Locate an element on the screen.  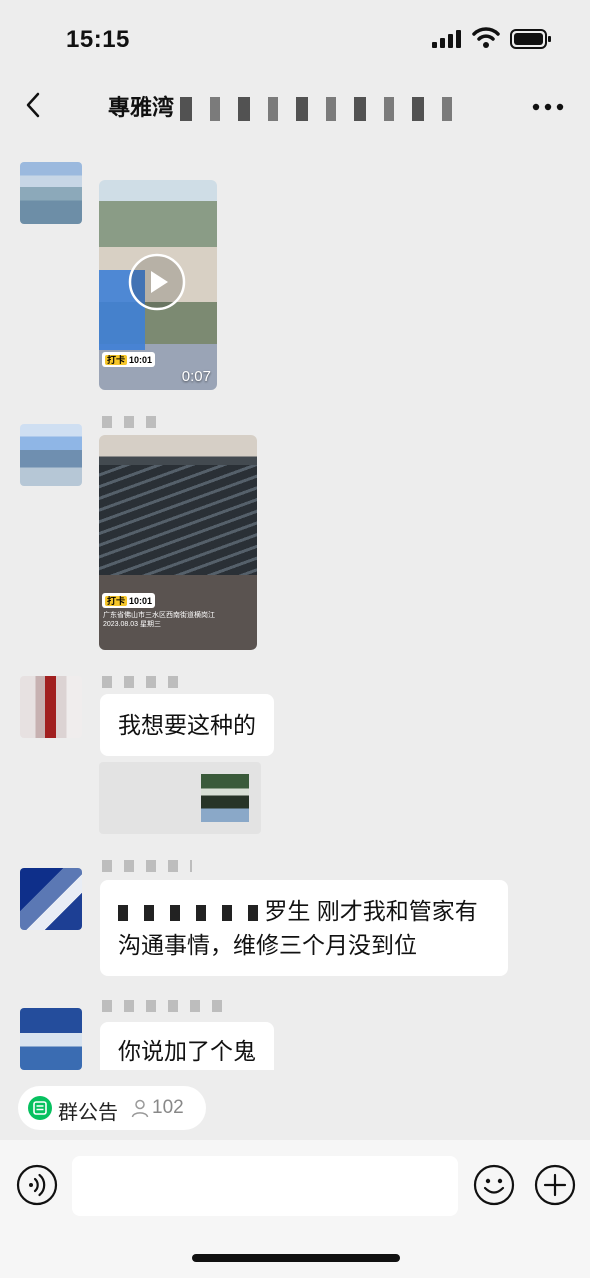
announcement-icon is located at coordinates (40, 1108).